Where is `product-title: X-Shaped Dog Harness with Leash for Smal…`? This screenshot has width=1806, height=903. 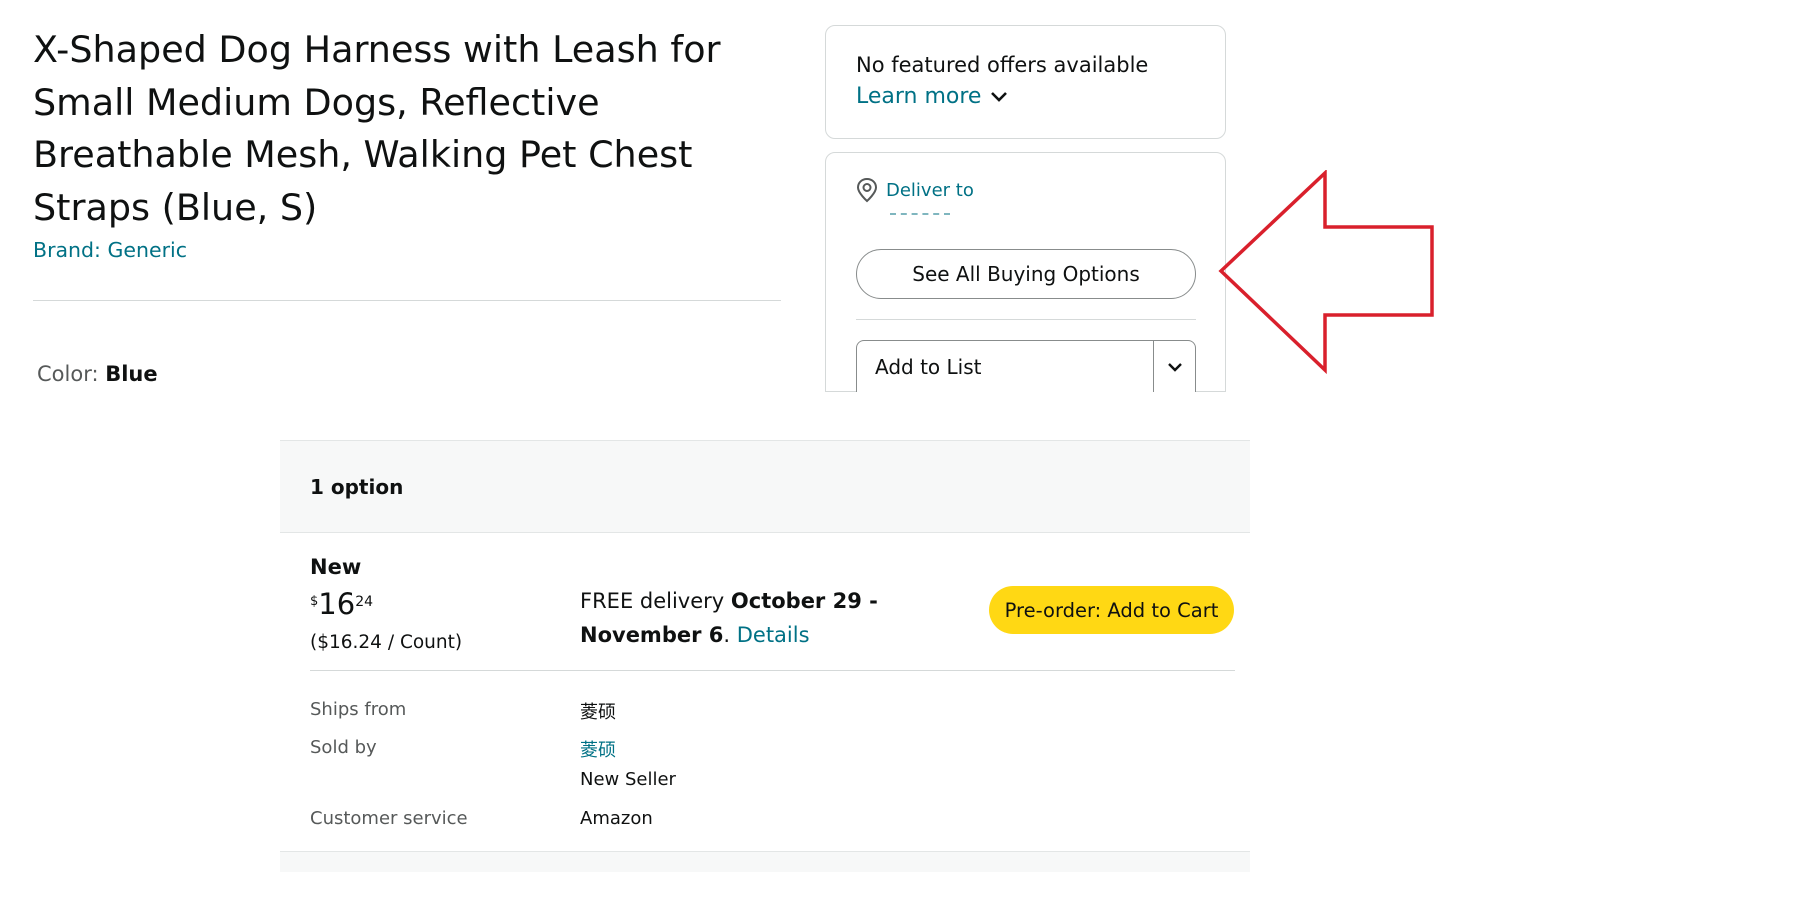 product-title: X-Shaped Dog Harness with Leash for Smal… is located at coordinates (377, 128).